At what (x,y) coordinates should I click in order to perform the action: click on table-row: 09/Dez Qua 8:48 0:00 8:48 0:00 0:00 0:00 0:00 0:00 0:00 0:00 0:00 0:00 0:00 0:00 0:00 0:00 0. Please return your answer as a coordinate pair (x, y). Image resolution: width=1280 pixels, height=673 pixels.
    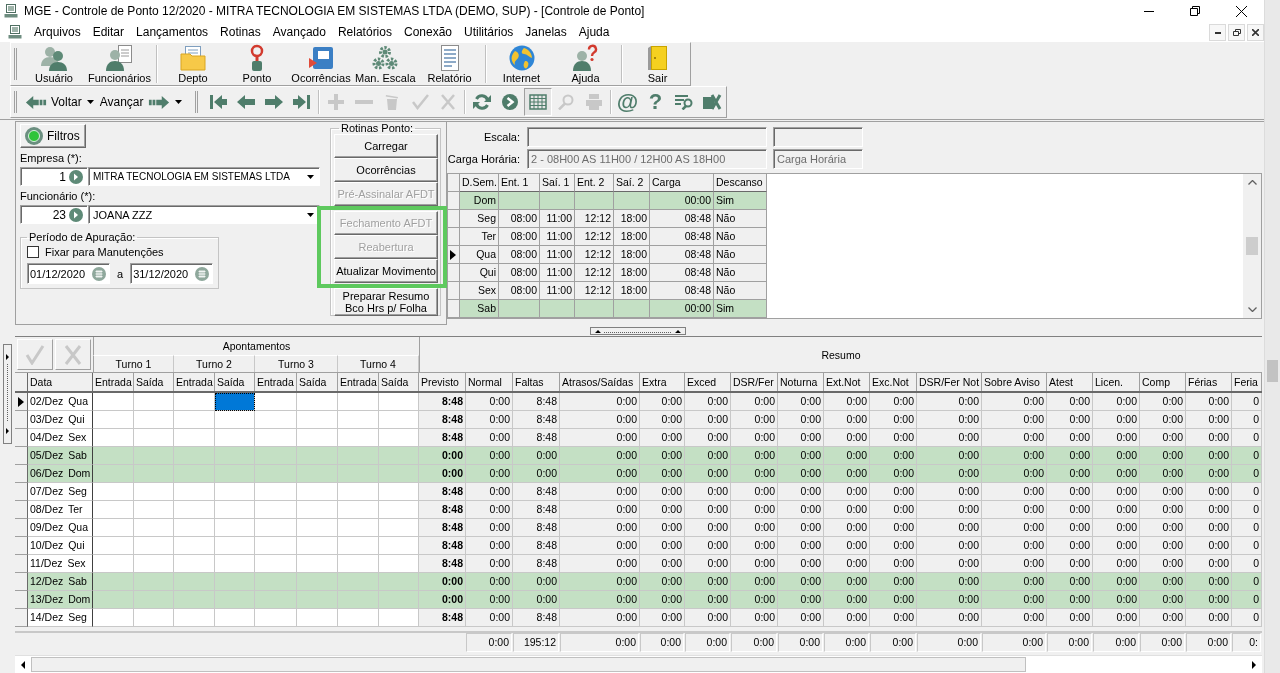
    Looking at the image, I should click on (638, 528).